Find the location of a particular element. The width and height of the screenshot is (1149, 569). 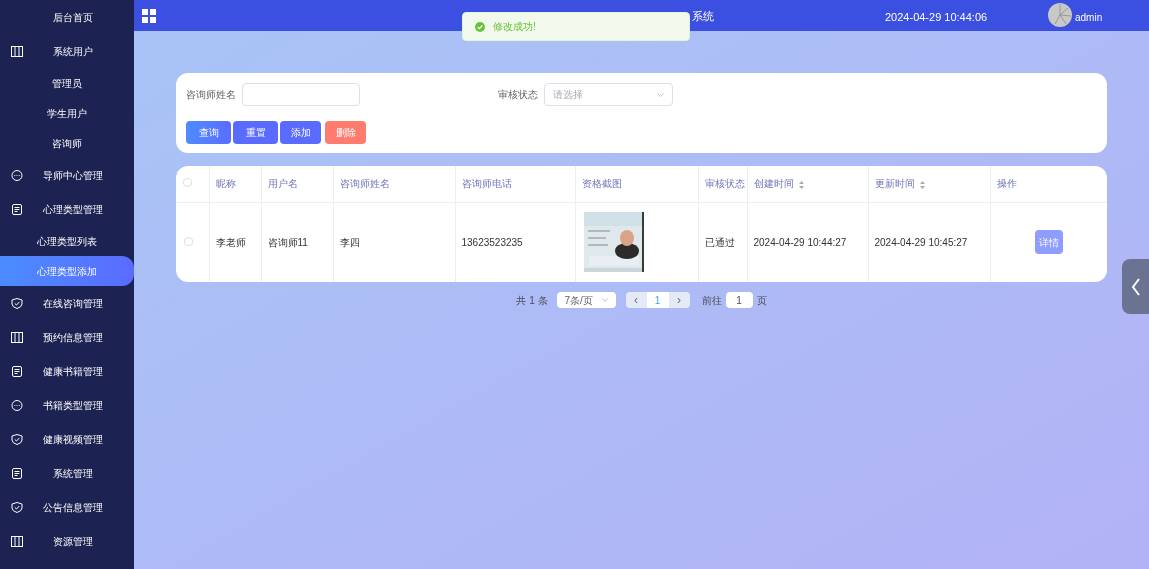

action-button: 查询 is located at coordinates (208, 132).